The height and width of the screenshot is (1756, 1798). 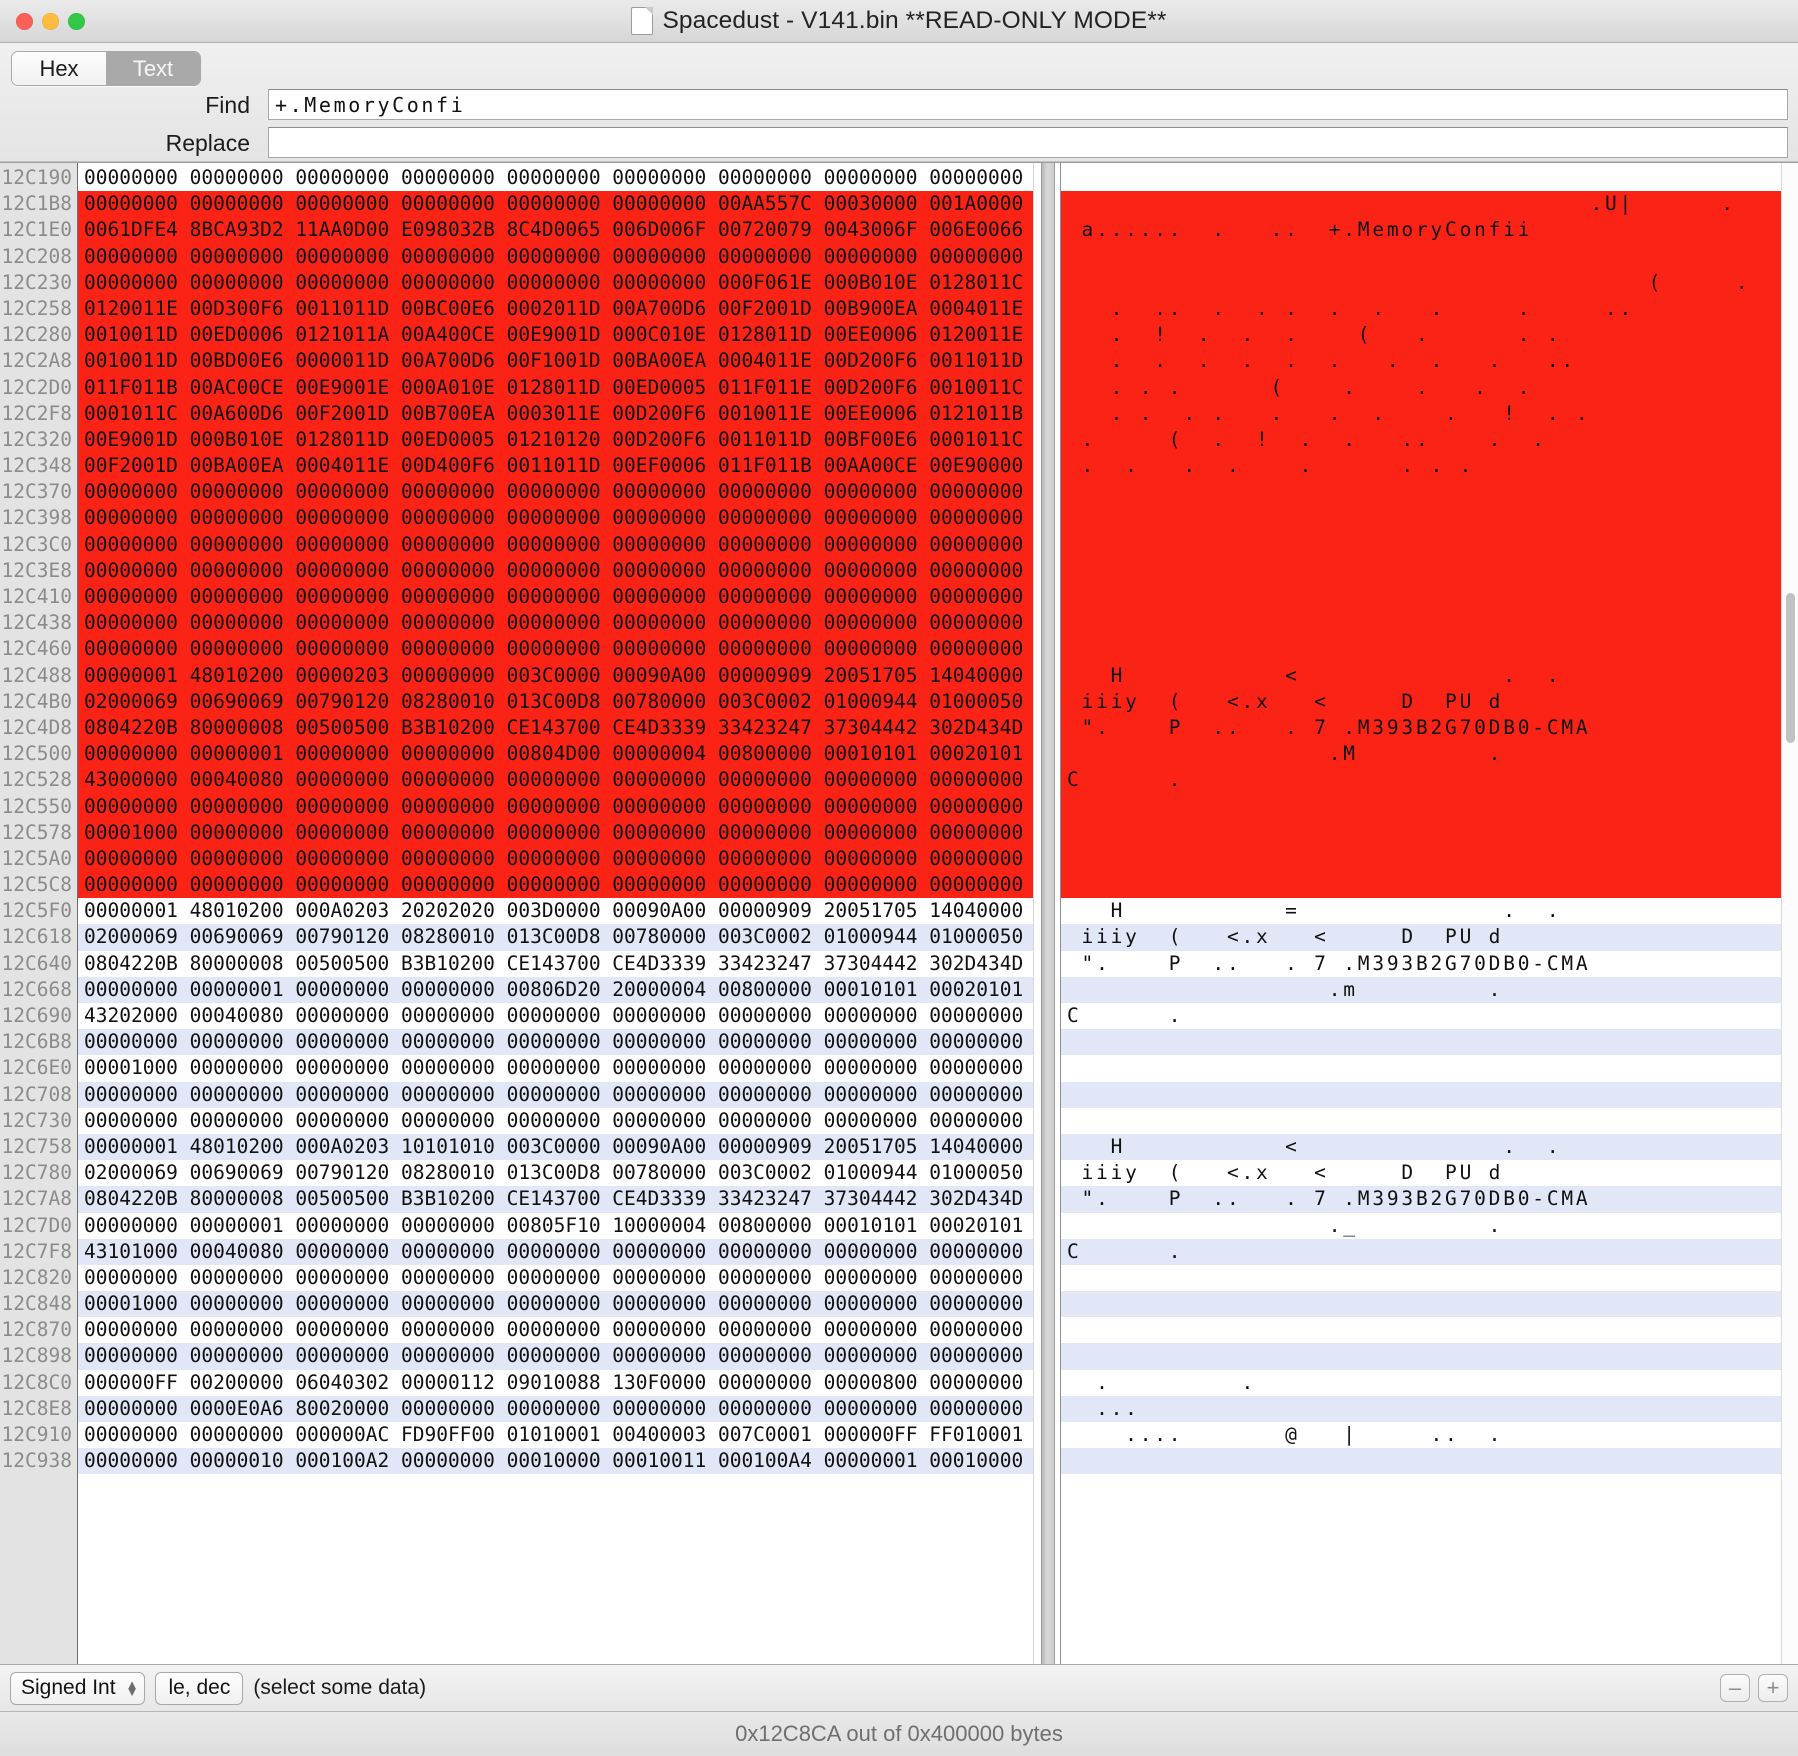 What do you see at coordinates (1429, 282) in the screenshot?
I see `ascii-row: ( .` at bounding box center [1429, 282].